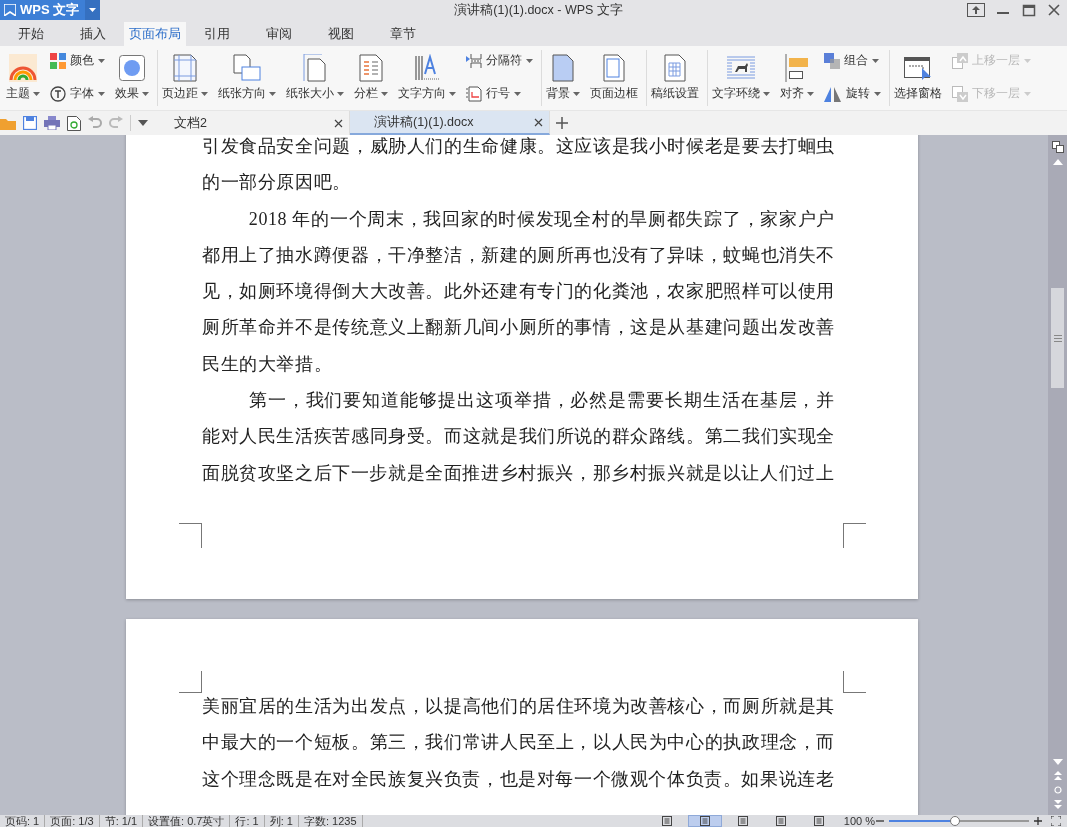 The width and height of the screenshot is (1067, 827). Describe the element at coordinates (474, 93) in the screenshot. I see `line-numbers-icon` at that location.